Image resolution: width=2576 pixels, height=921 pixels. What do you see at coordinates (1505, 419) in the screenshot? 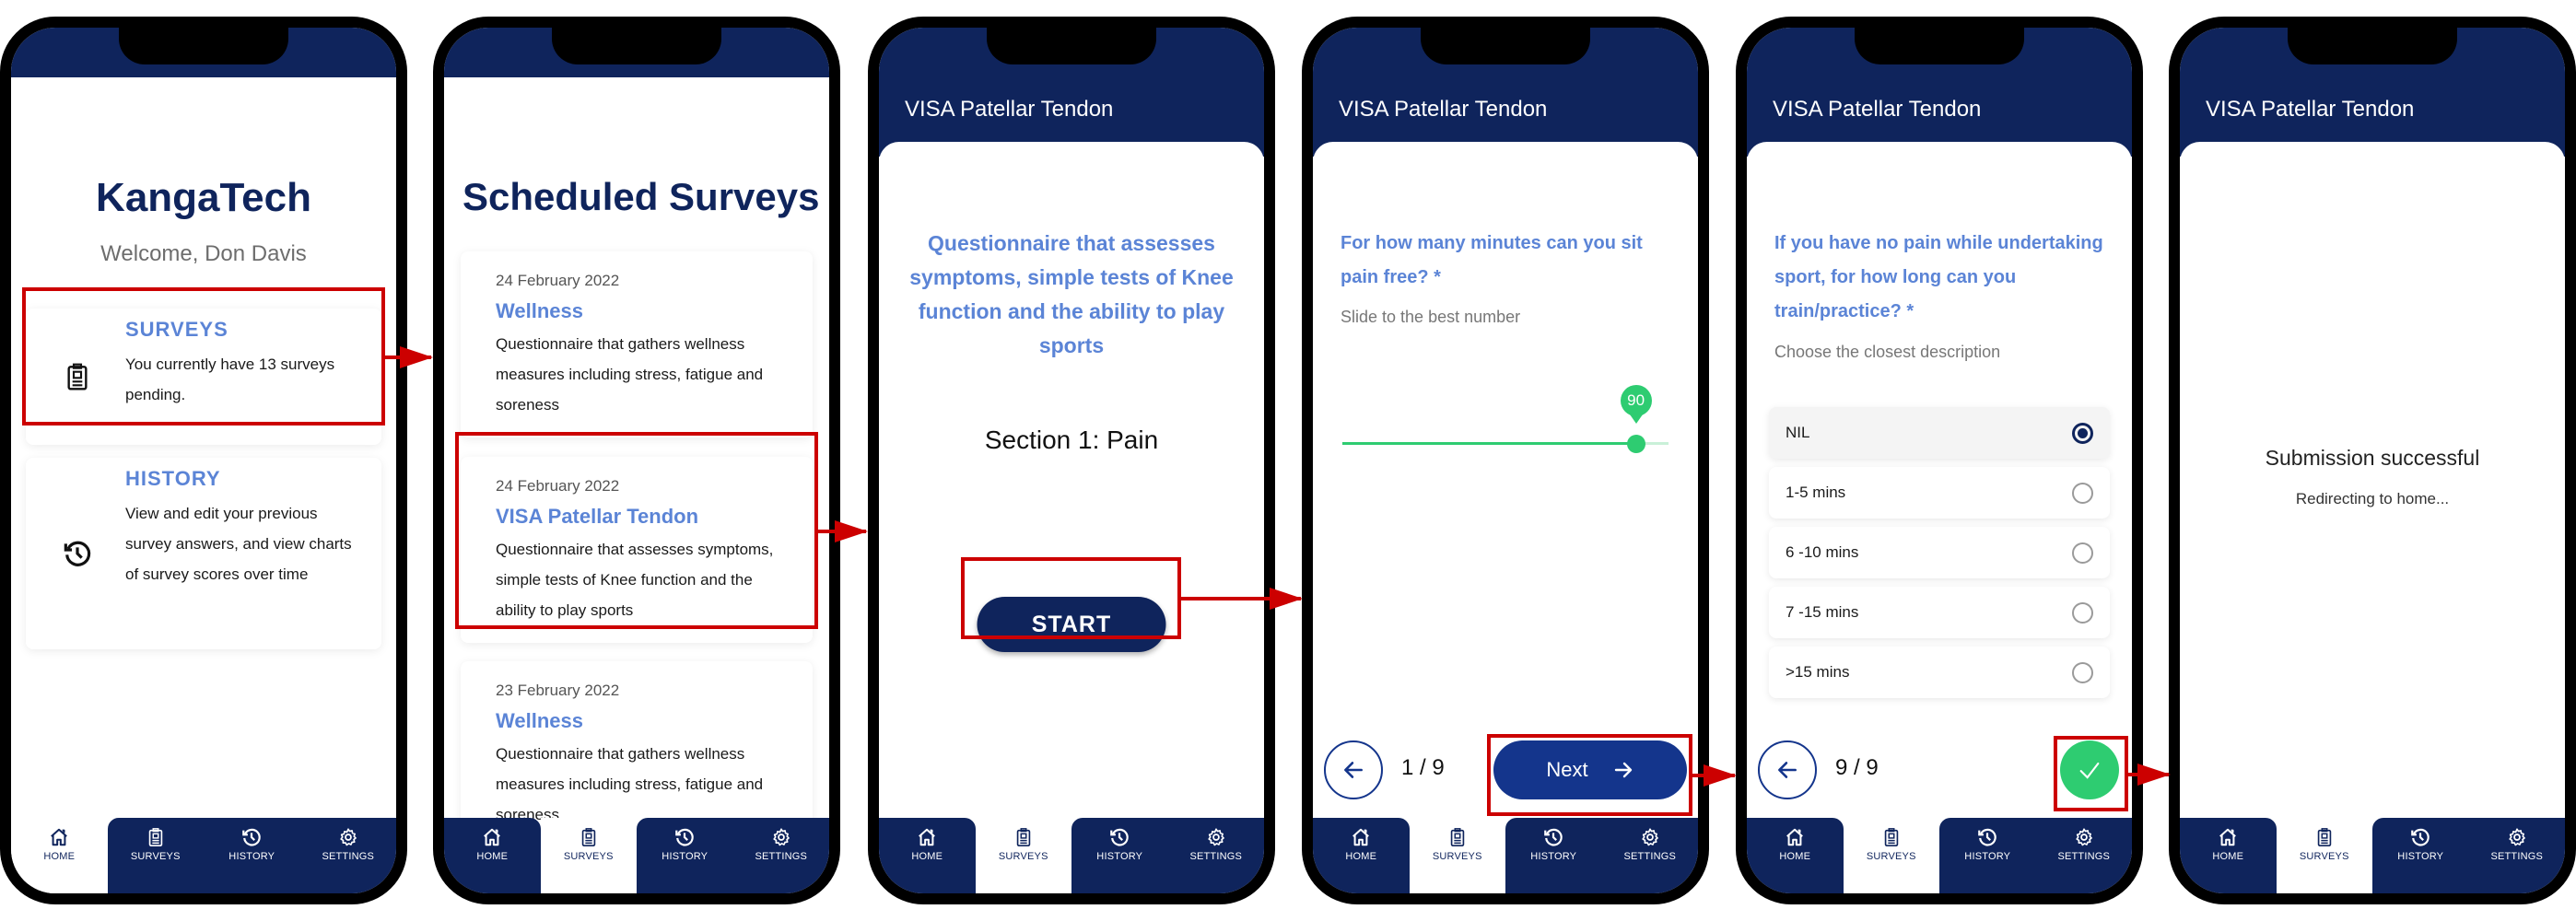
I see `minutes-slider: 90` at bounding box center [1505, 419].